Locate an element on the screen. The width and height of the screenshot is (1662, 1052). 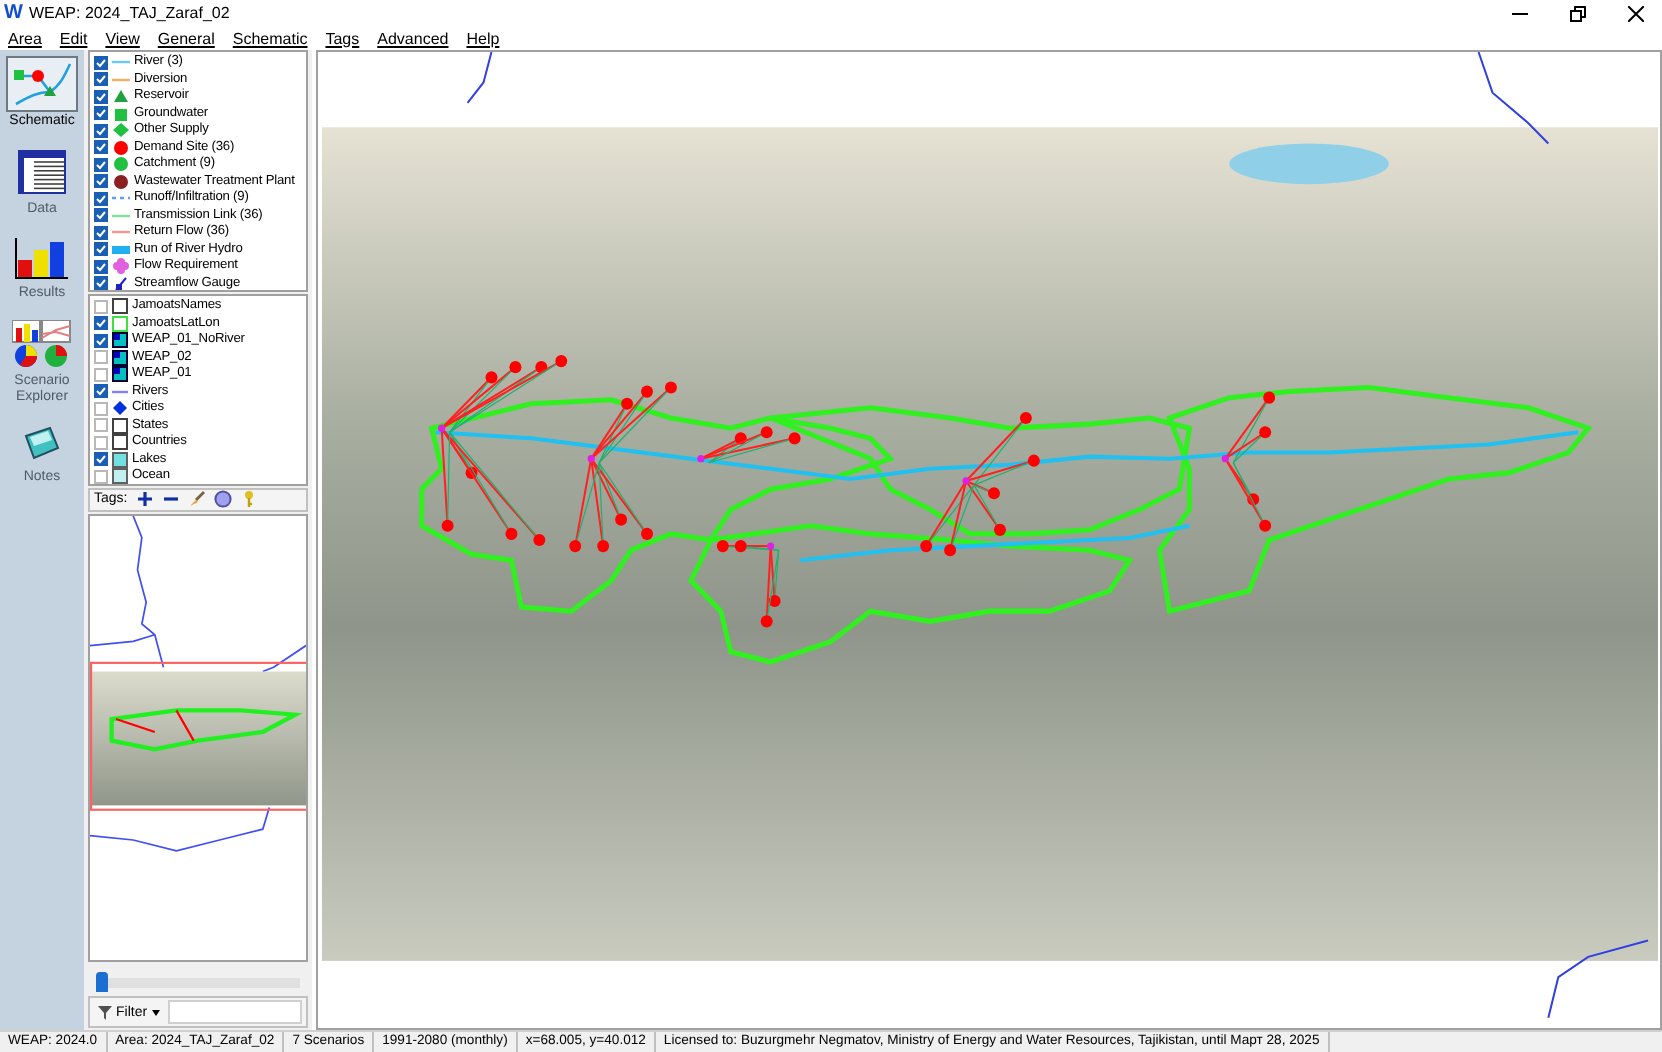
filter-icon is located at coordinates (105, 1012).